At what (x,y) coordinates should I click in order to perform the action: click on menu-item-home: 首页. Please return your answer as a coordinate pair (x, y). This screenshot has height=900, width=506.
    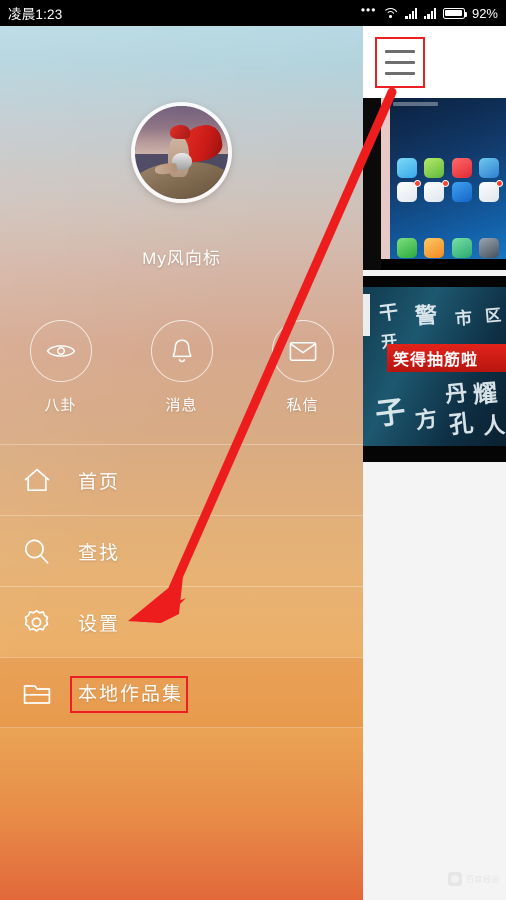
    Looking at the image, I should click on (181, 479).